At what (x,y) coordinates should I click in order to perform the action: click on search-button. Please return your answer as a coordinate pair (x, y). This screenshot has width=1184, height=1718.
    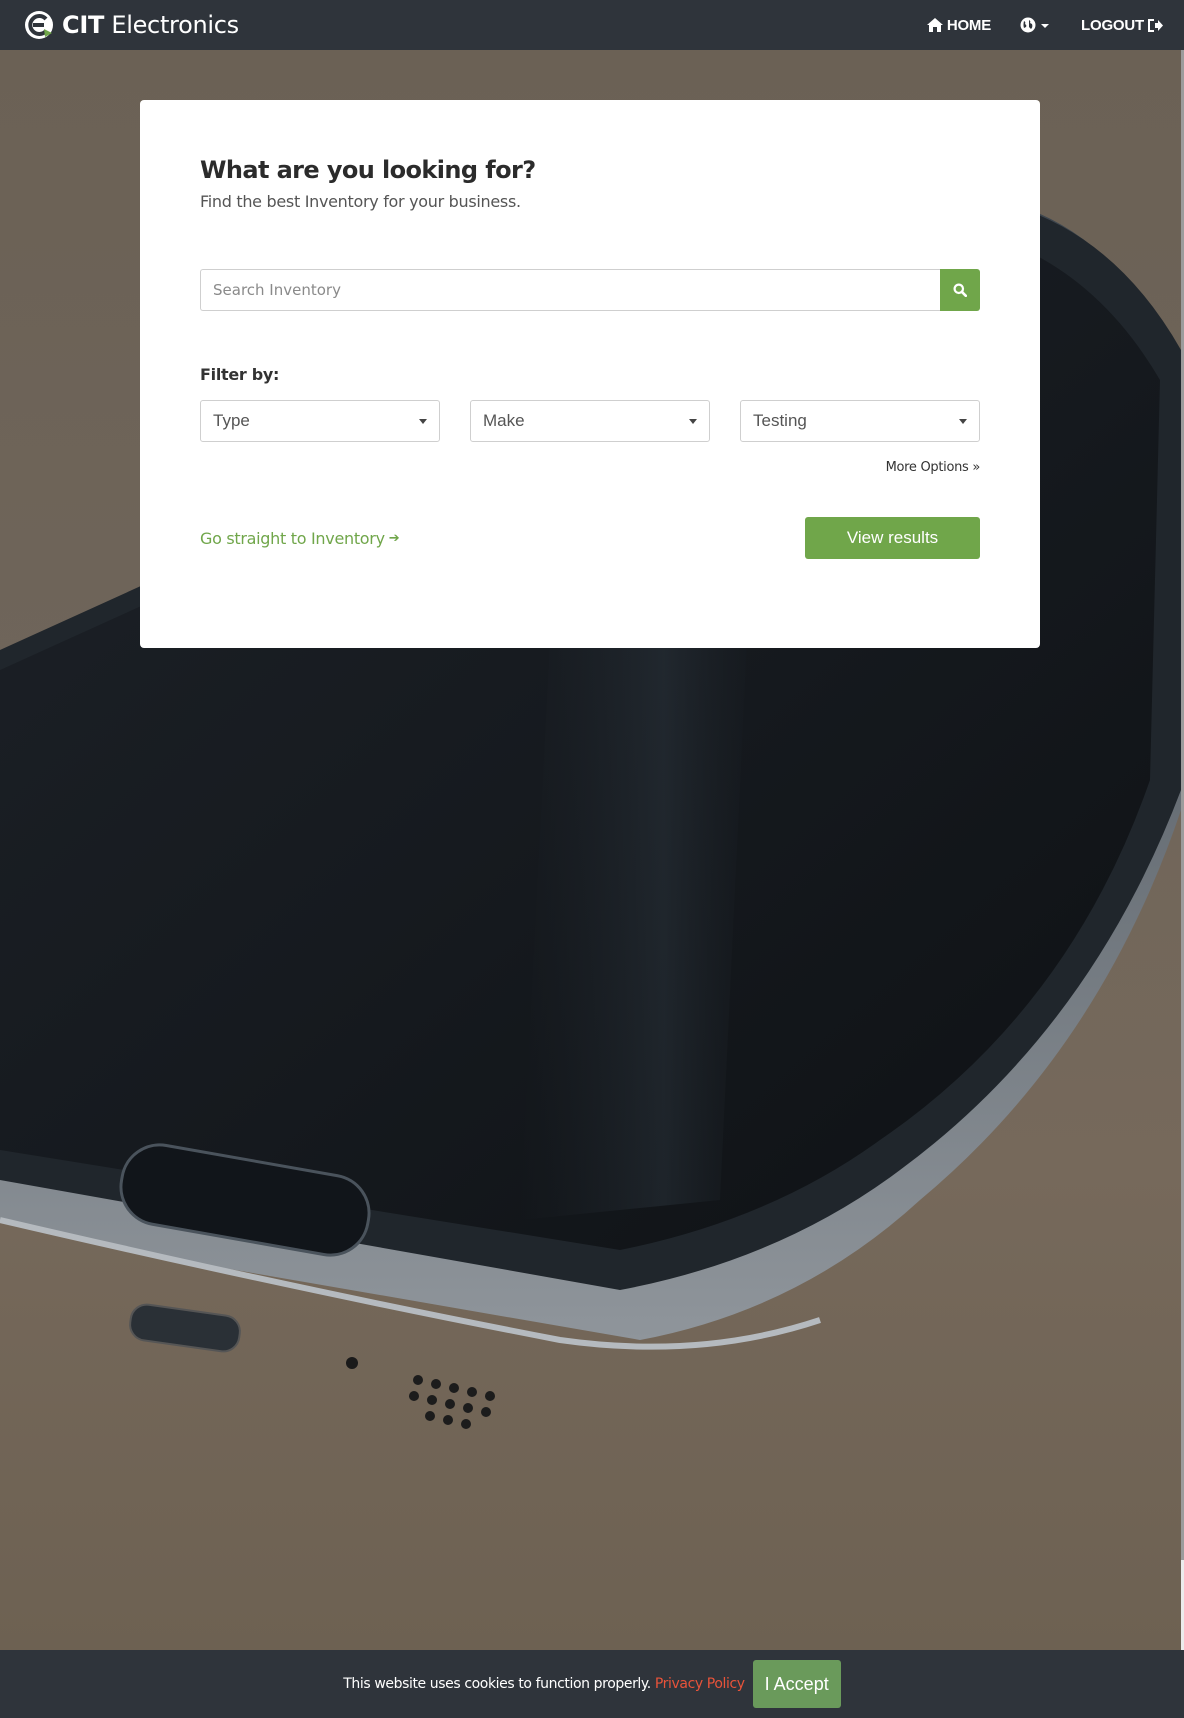
    Looking at the image, I should click on (960, 290).